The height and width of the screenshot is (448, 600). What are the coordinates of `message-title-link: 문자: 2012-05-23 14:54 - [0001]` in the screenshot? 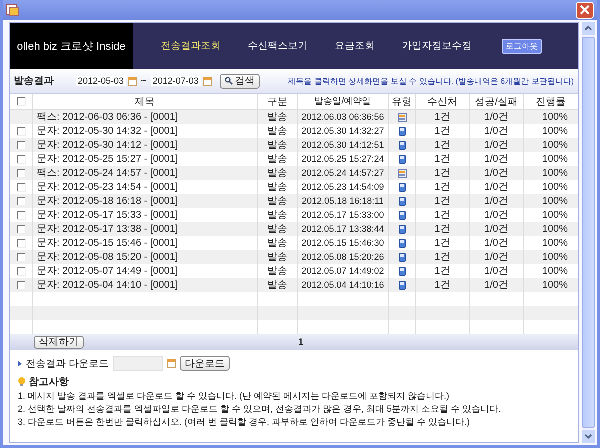 It's located at (107, 187).